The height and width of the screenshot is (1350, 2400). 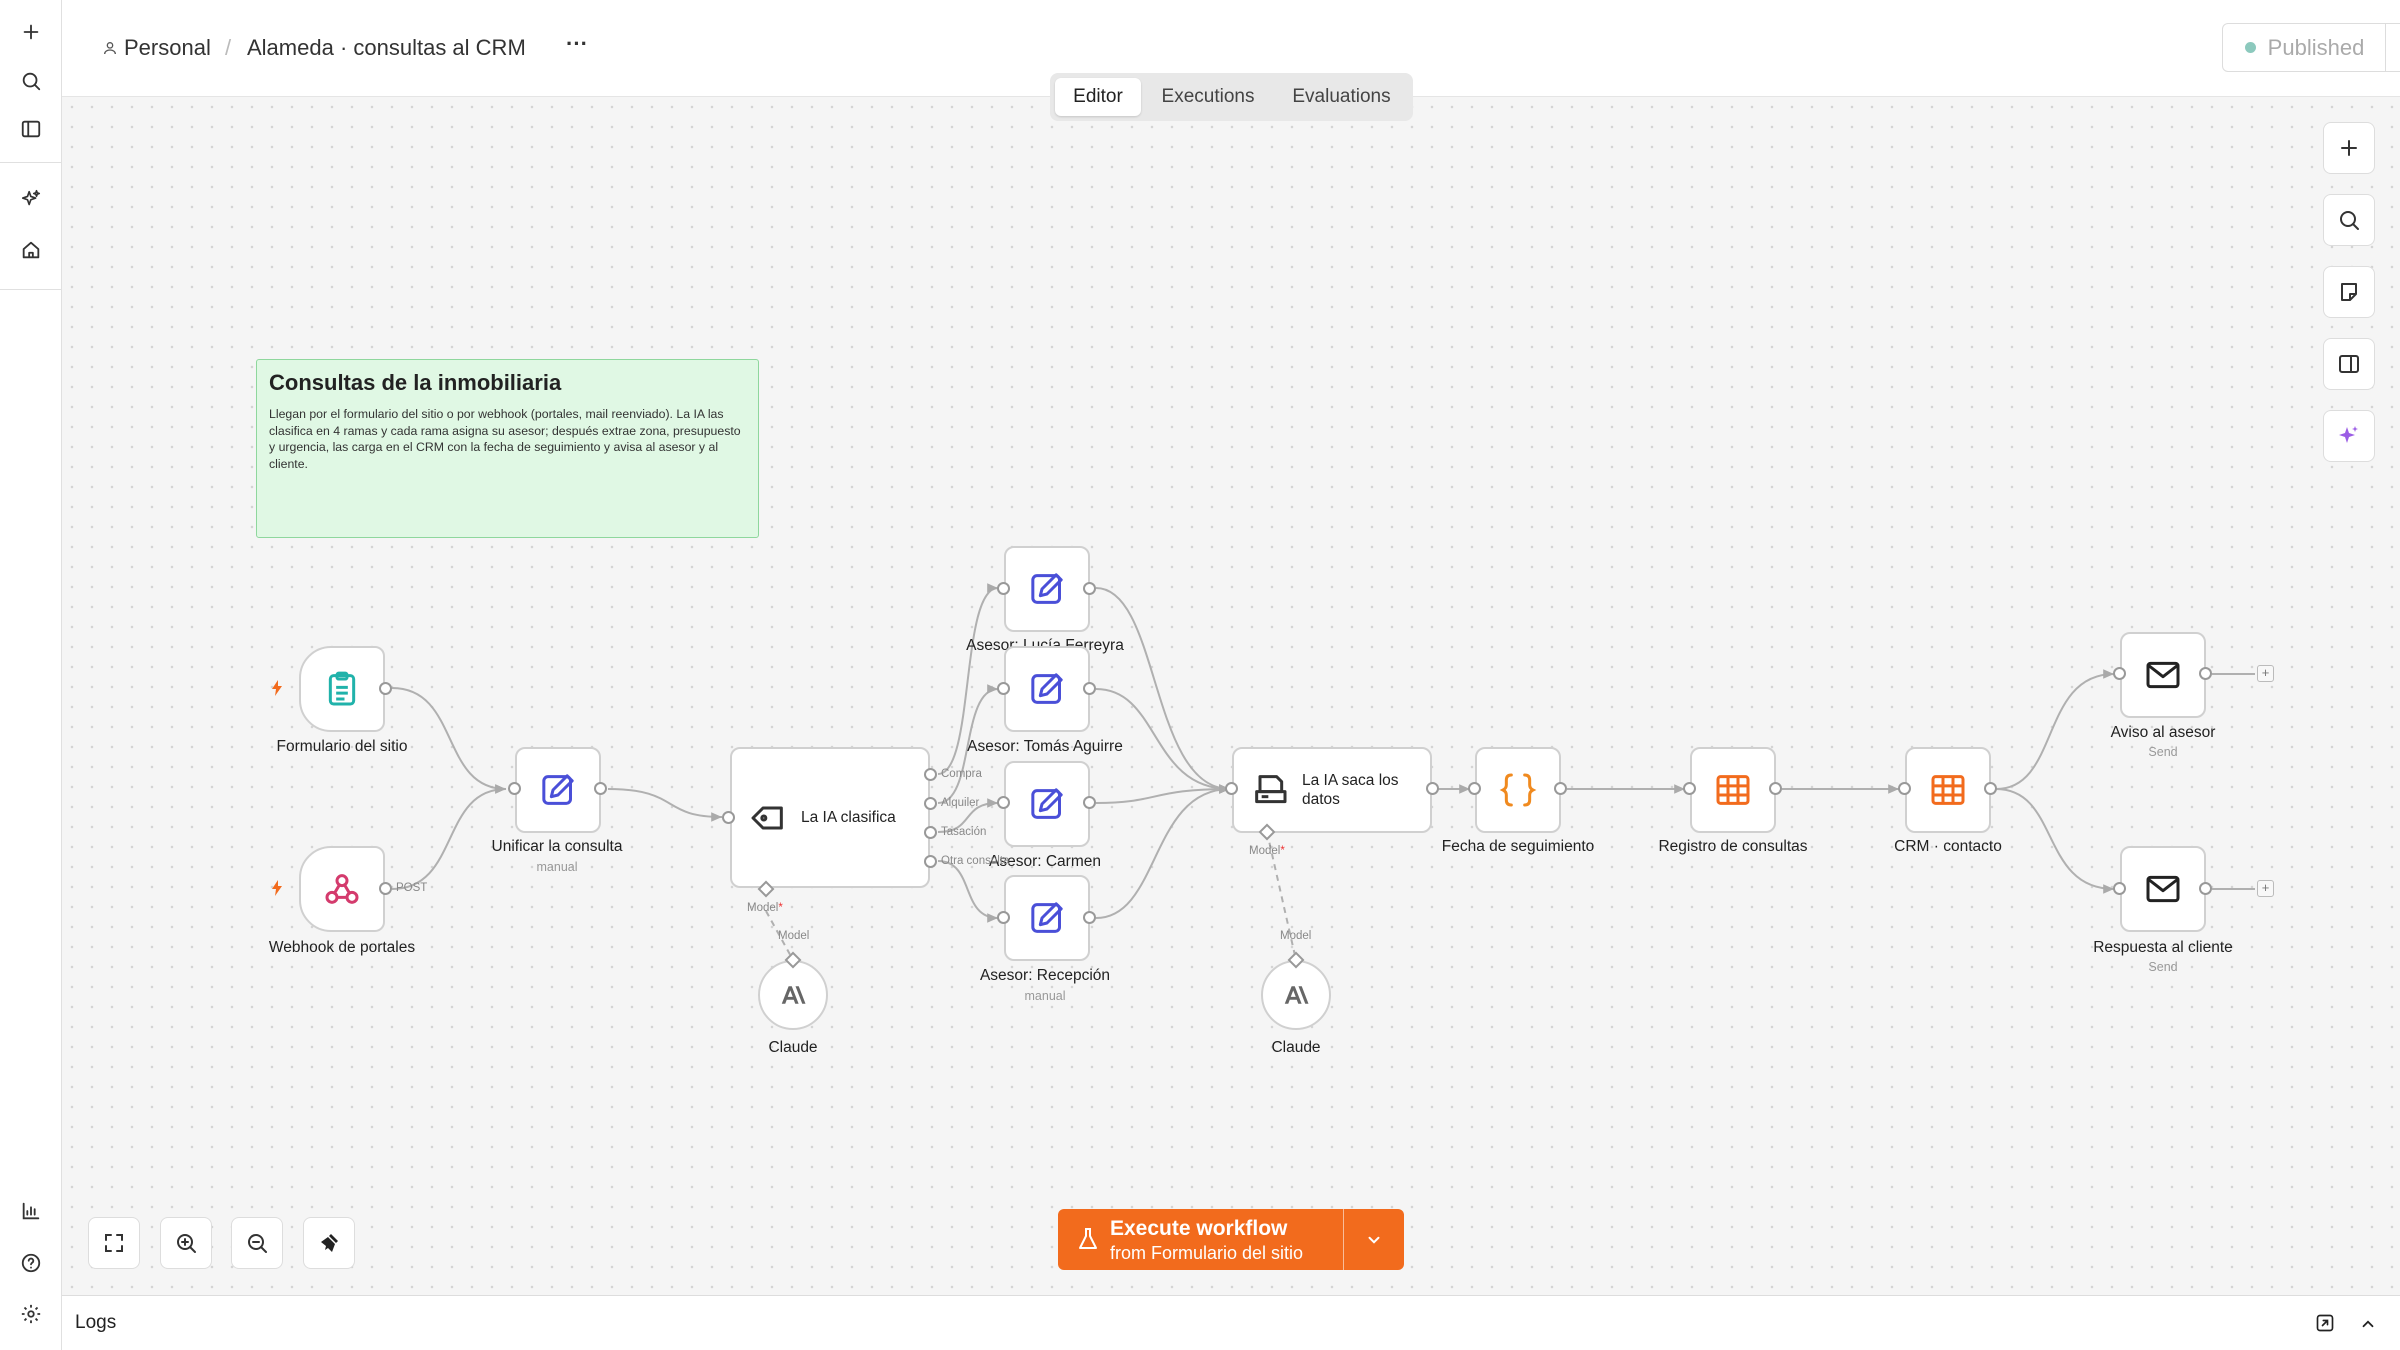 I want to click on mail-icon, so click(x=2163, y=675).